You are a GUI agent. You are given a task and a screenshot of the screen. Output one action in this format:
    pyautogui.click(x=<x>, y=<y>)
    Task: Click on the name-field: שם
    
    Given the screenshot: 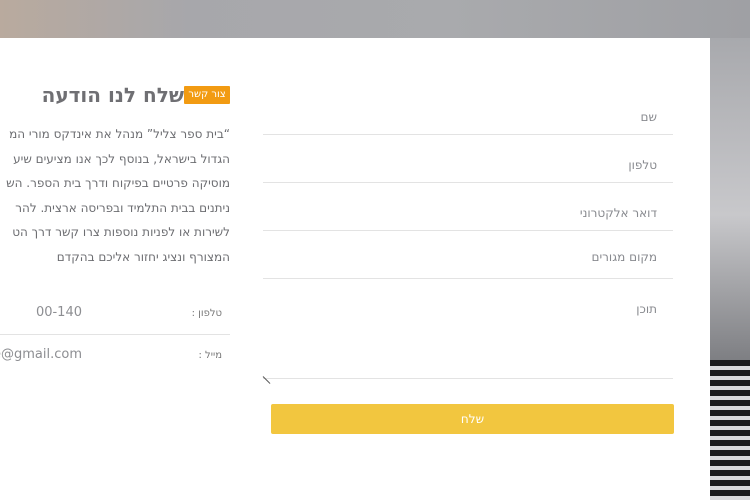 What is the action you would take?
    pyautogui.click(x=468, y=111)
    